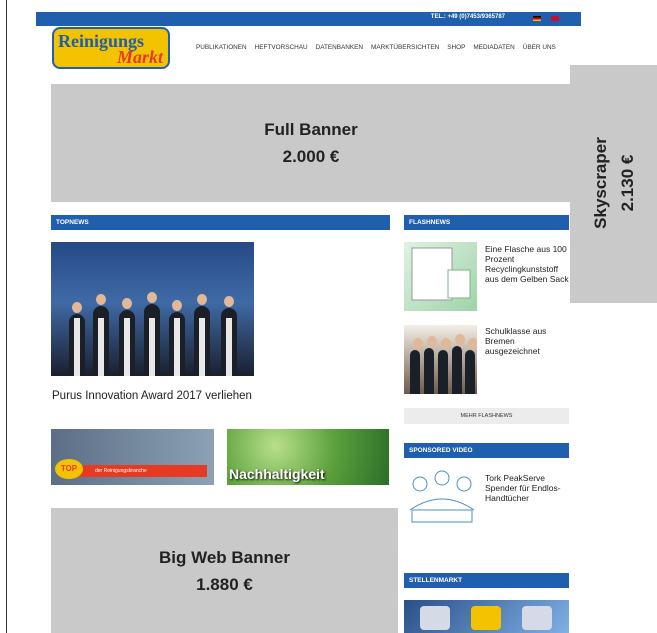 The image size is (657, 633). Describe the element at coordinates (311, 143) in the screenshot. I see `full-banner-ad: Full Banner 2.000 €` at that location.